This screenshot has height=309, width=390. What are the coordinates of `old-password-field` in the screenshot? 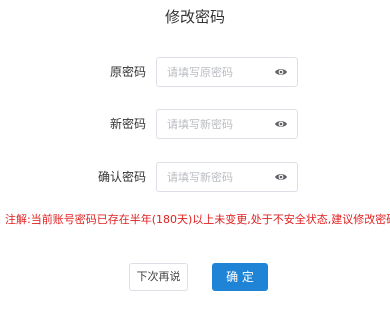 It's located at (227, 72).